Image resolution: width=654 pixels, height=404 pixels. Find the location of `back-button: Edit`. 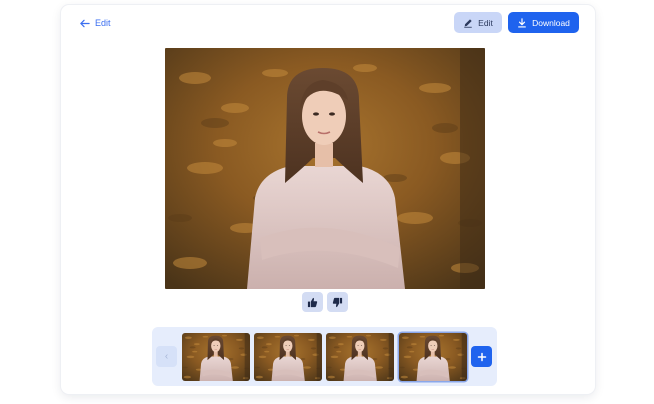

back-button: Edit is located at coordinates (95, 23).